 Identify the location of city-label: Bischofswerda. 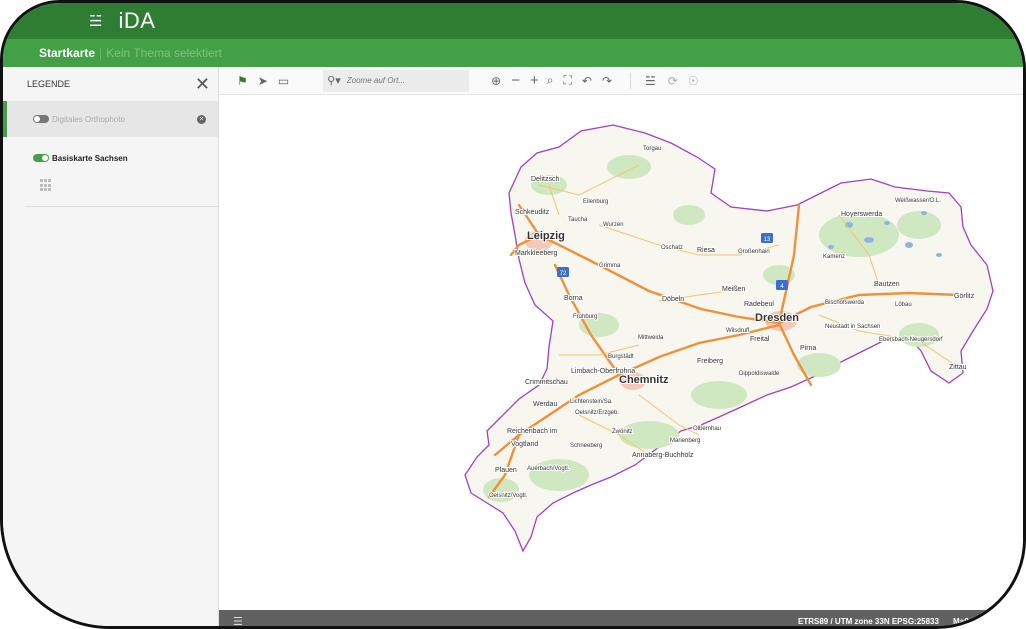
(845, 303).